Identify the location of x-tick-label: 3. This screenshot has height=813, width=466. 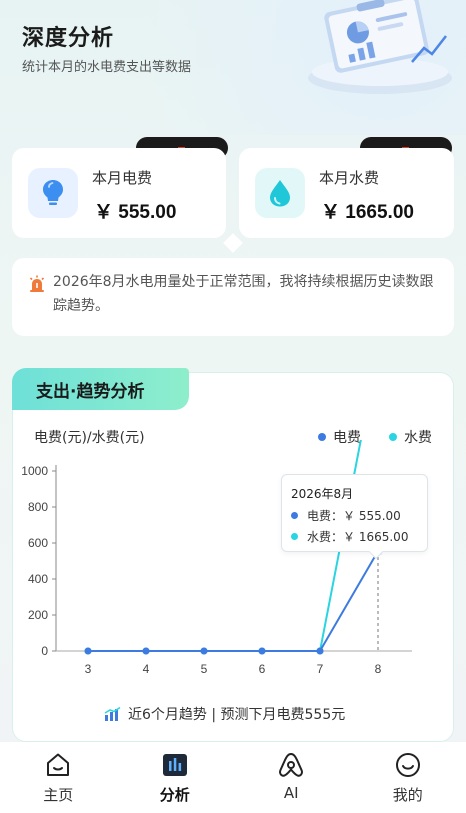
(88, 669).